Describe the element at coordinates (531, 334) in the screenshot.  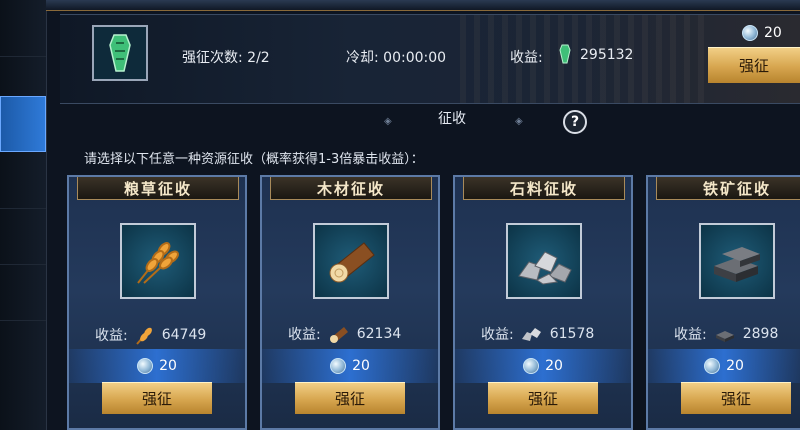
I see `stone-small-icon` at that location.